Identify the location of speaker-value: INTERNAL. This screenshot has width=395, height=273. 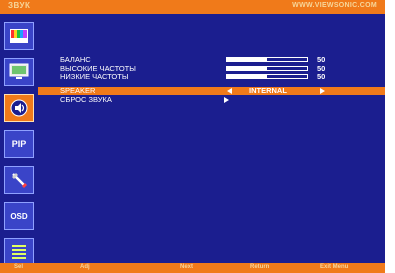
(268, 90).